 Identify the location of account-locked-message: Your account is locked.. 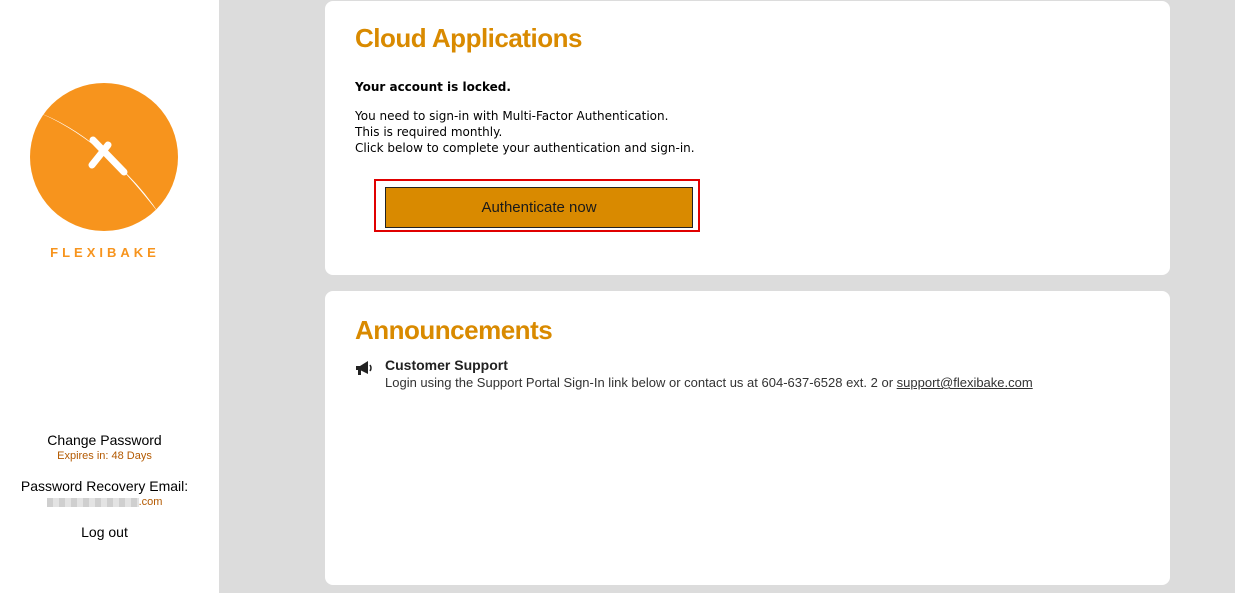
(433, 87).